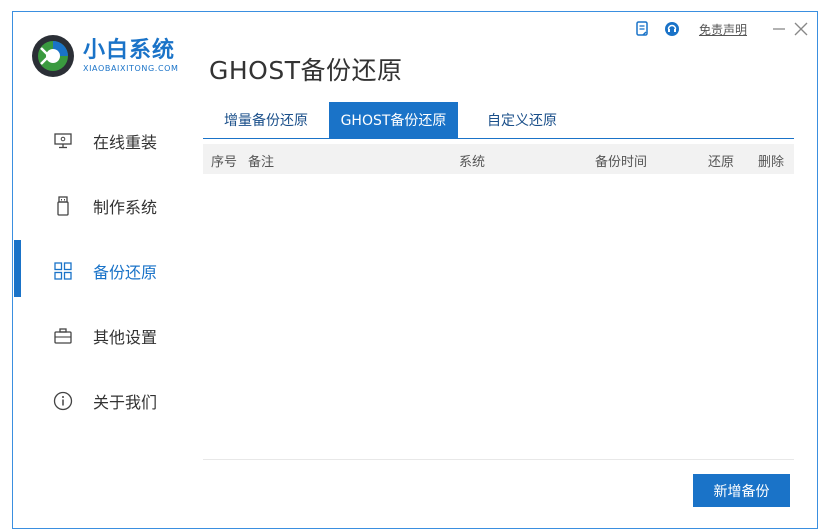 The height and width of the screenshot is (531, 820). Describe the element at coordinates (63, 336) in the screenshot. I see `briefcase-icon` at that location.